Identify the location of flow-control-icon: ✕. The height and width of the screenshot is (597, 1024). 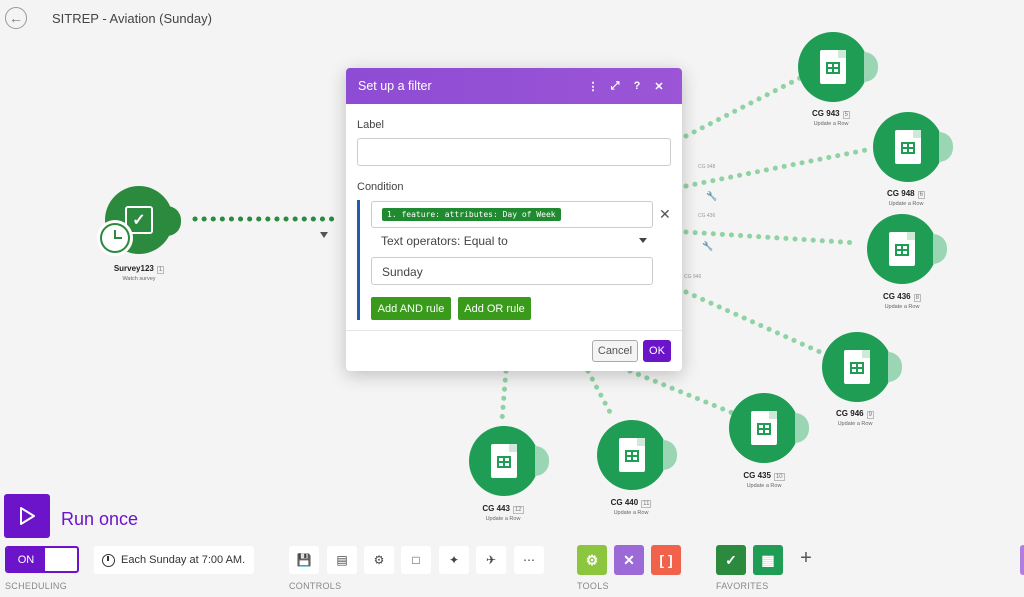
(629, 560).